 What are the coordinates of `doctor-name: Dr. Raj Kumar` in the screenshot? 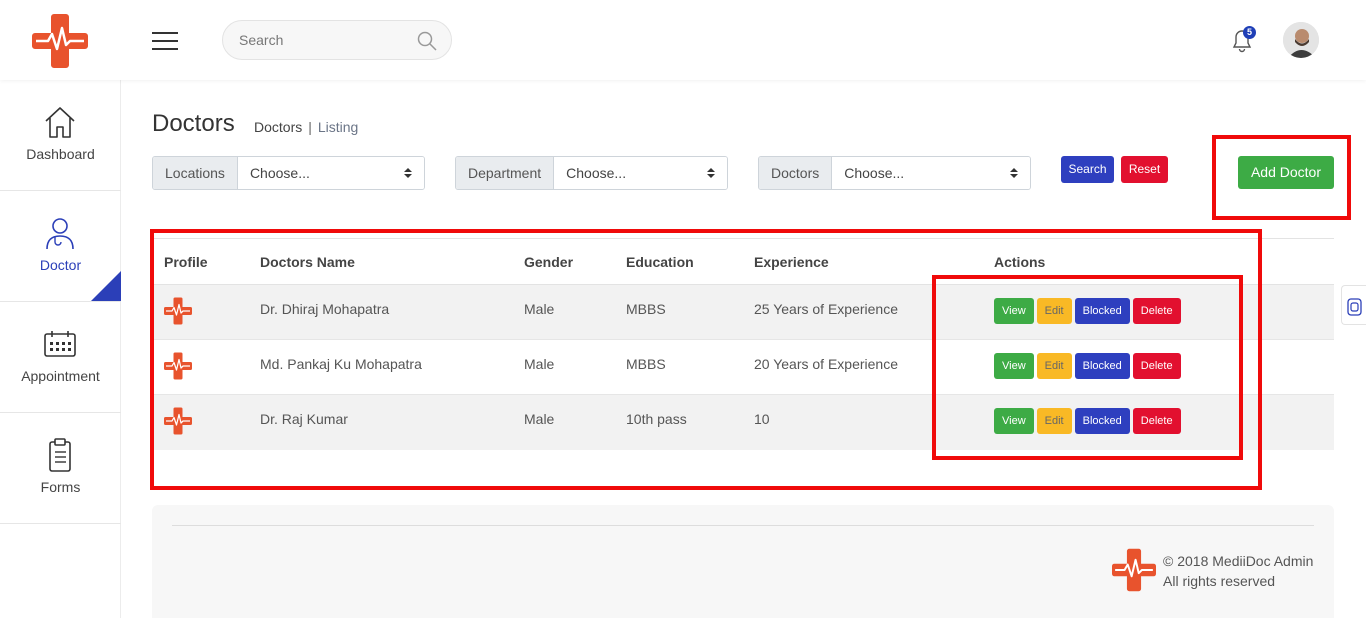 It's located at (380, 422).